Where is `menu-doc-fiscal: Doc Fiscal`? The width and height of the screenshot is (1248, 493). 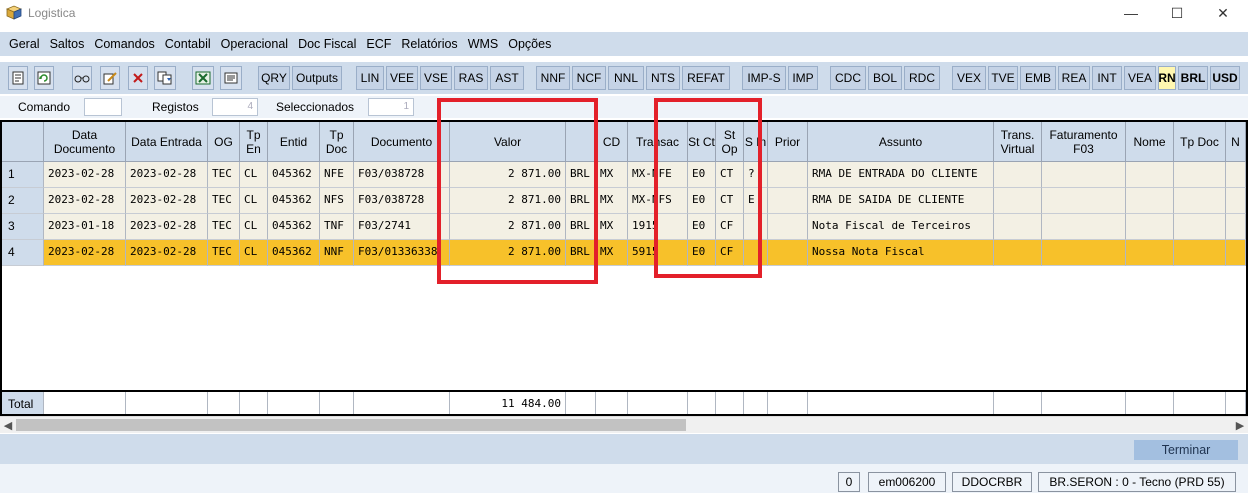 menu-doc-fiscal: Doc Fiscal is located at coordinates (327, 44).